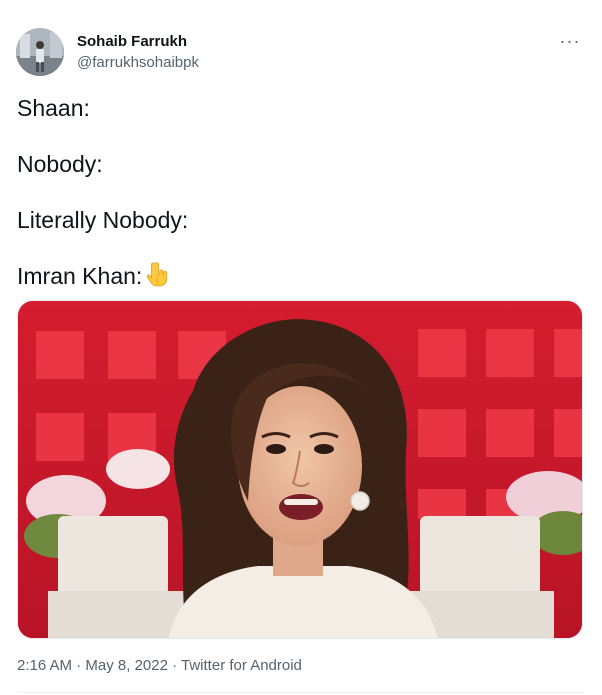 The height and width of the screenshot is (695, 602). Describe the element at coordinates (60, 164) in the screenshot. I see `tweet-text-line: Nobody:` at that location.